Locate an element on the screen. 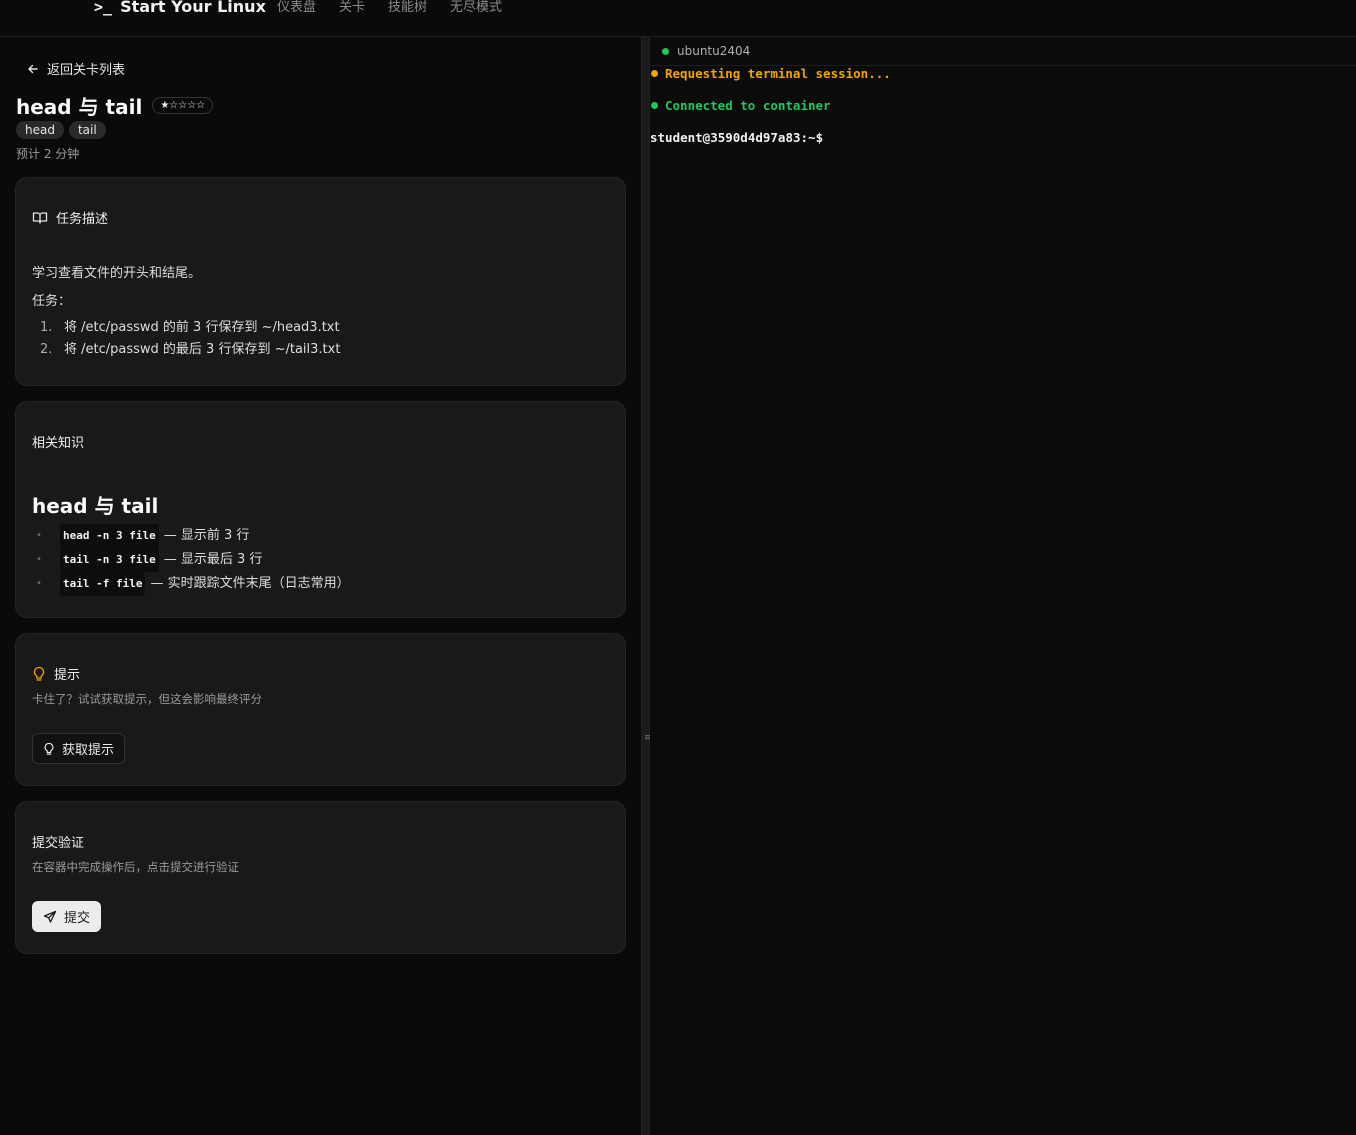 The width and height of the screenshot is (1356, 1135). nav-item-levels: 关卡 is located at coordinates (352, 8).